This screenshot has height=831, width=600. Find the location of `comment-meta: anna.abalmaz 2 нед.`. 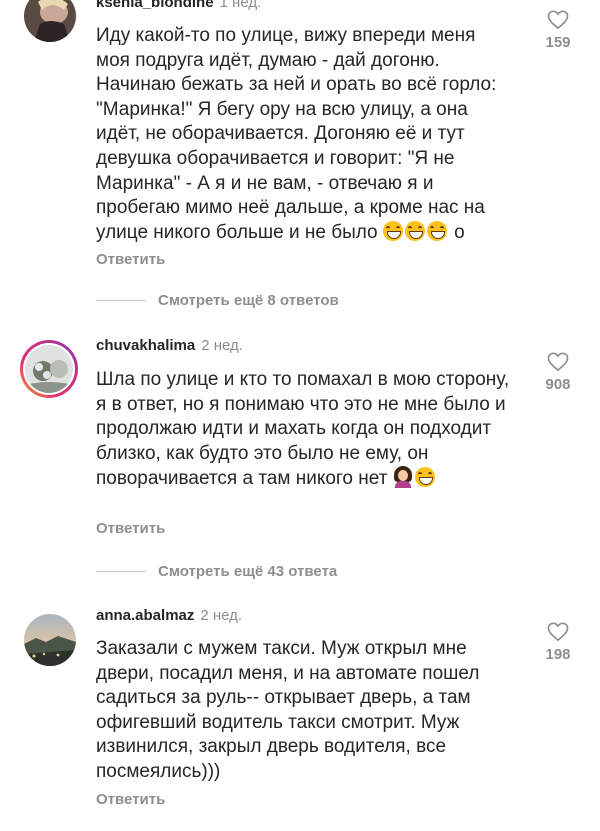

comment-meta: anna.abalmaz 2 нед. is located at coordinates (169, 615).